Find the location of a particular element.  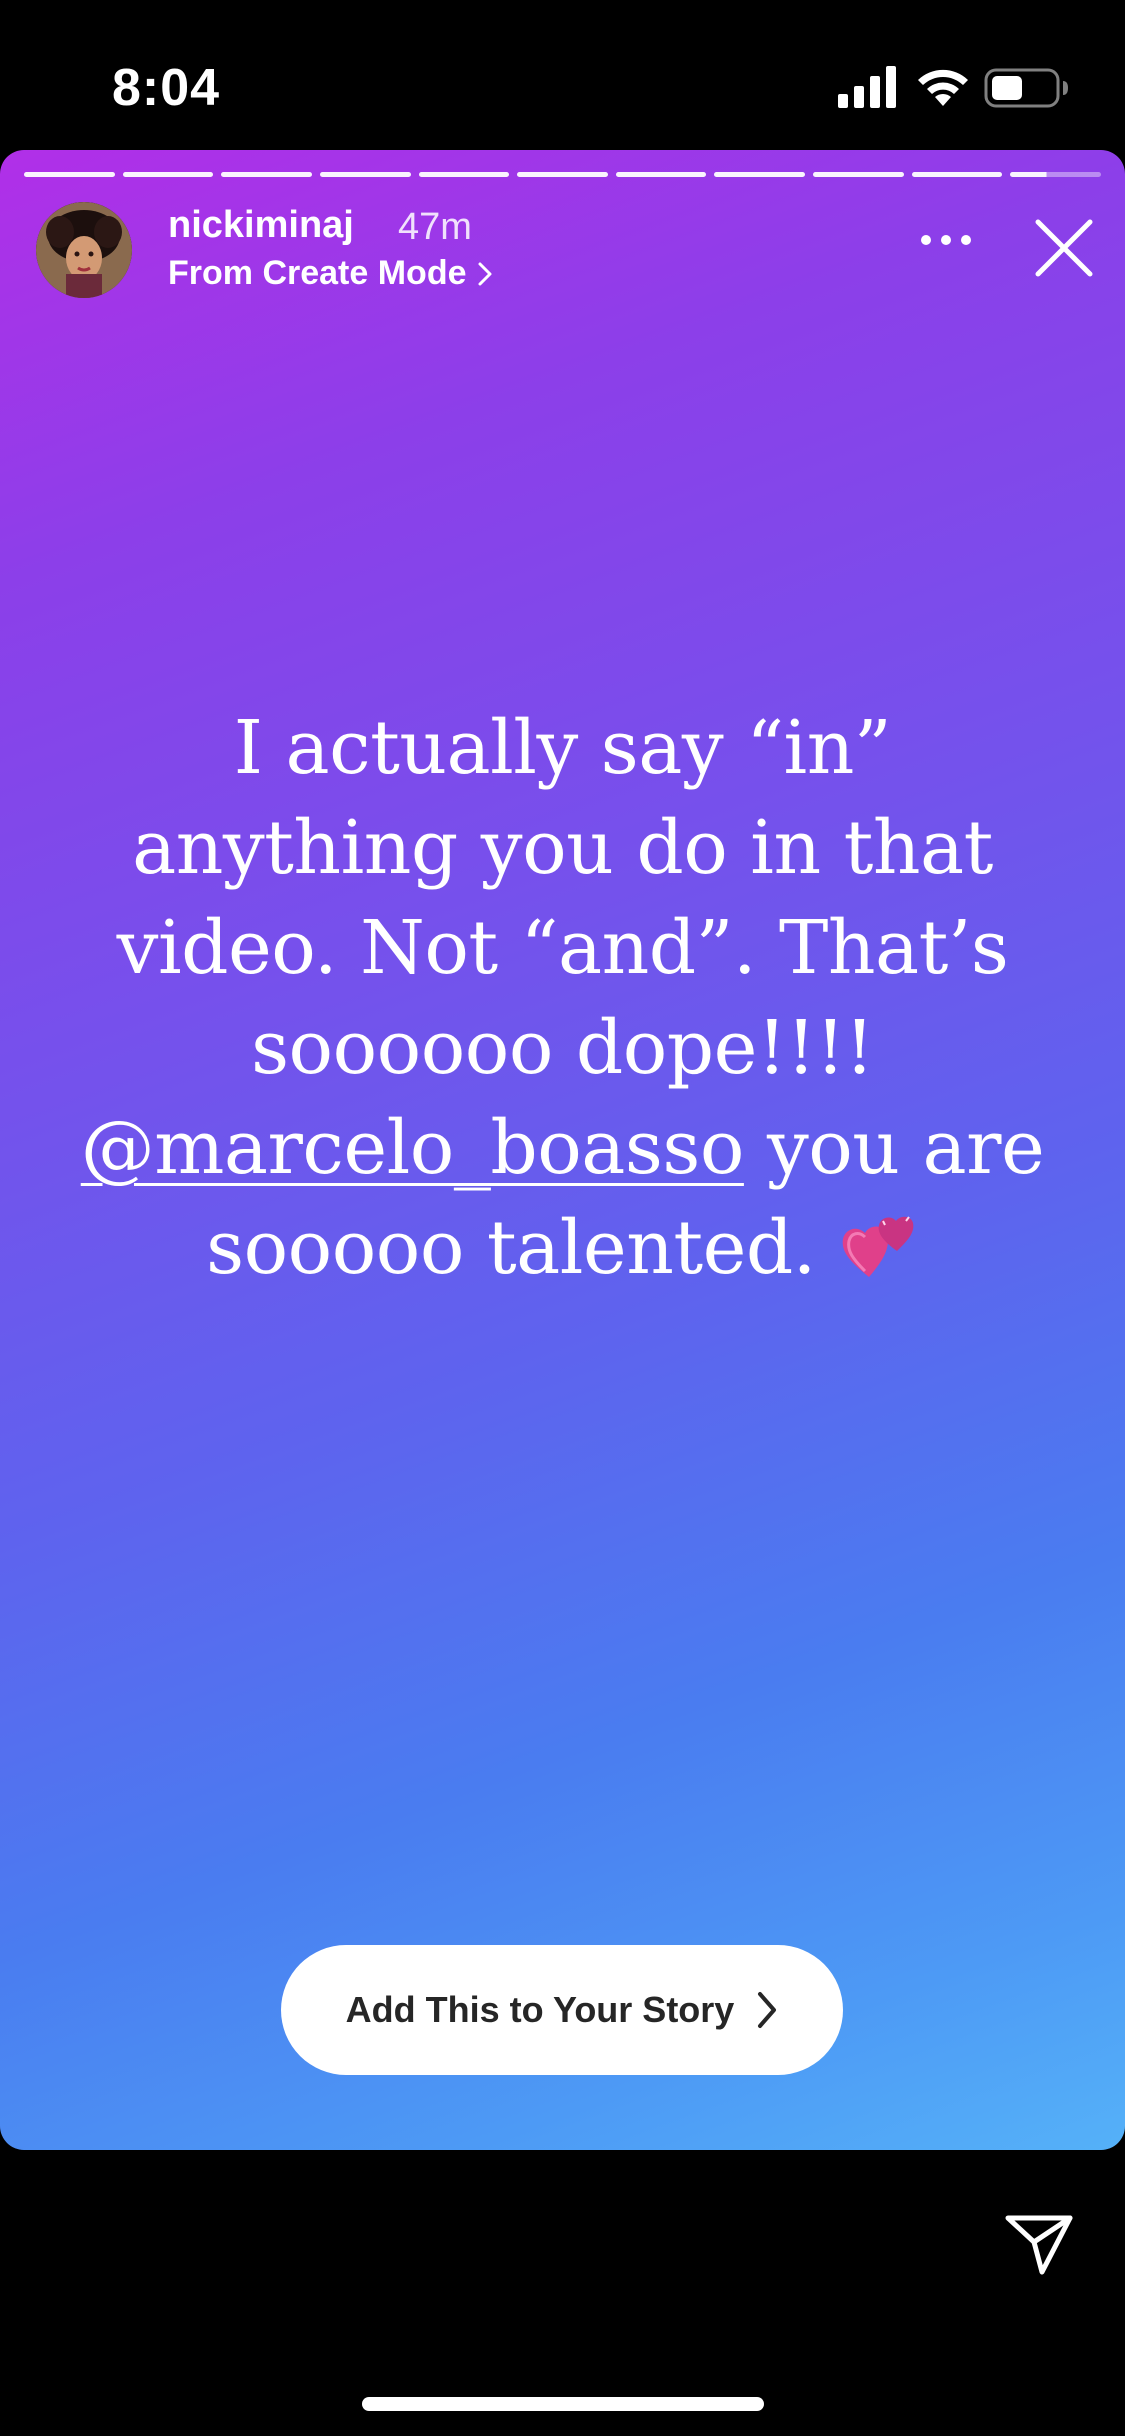

status-bar: 8:04 is located at coordinates (562, 75).